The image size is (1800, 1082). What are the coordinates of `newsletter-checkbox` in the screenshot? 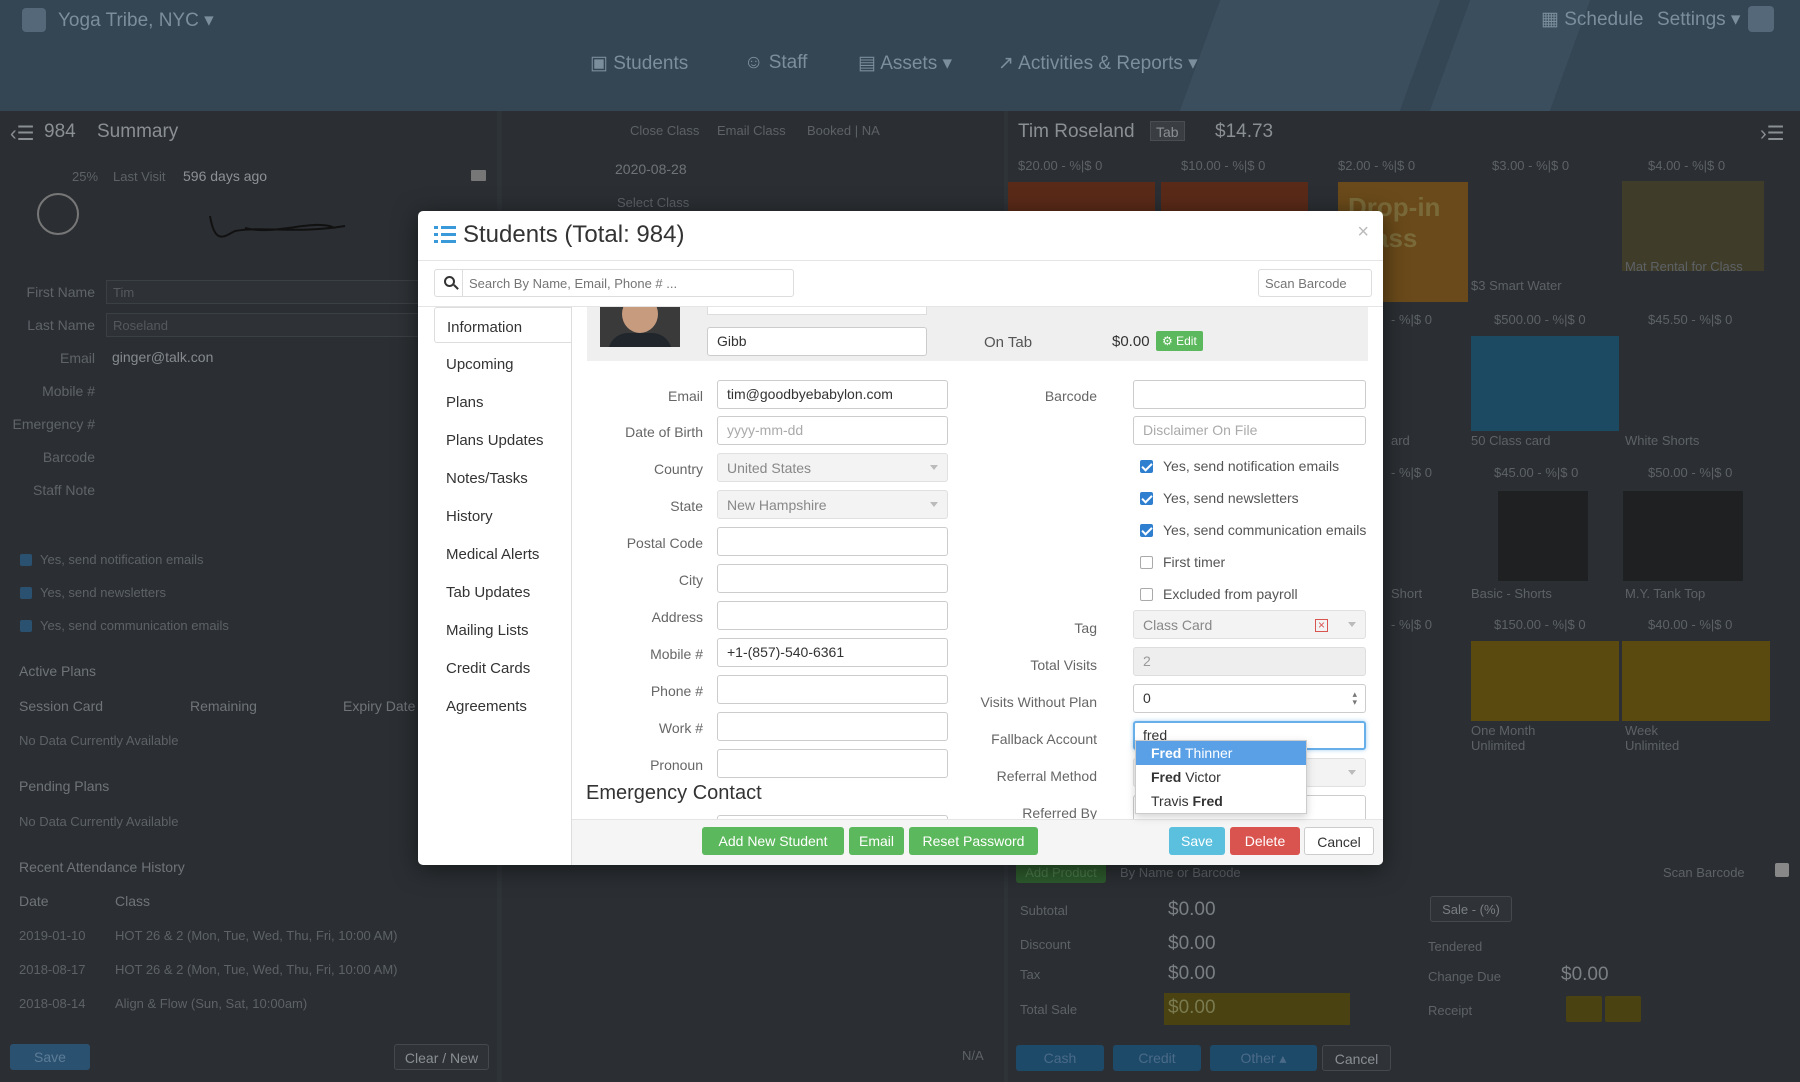 It's located at (26, 593).